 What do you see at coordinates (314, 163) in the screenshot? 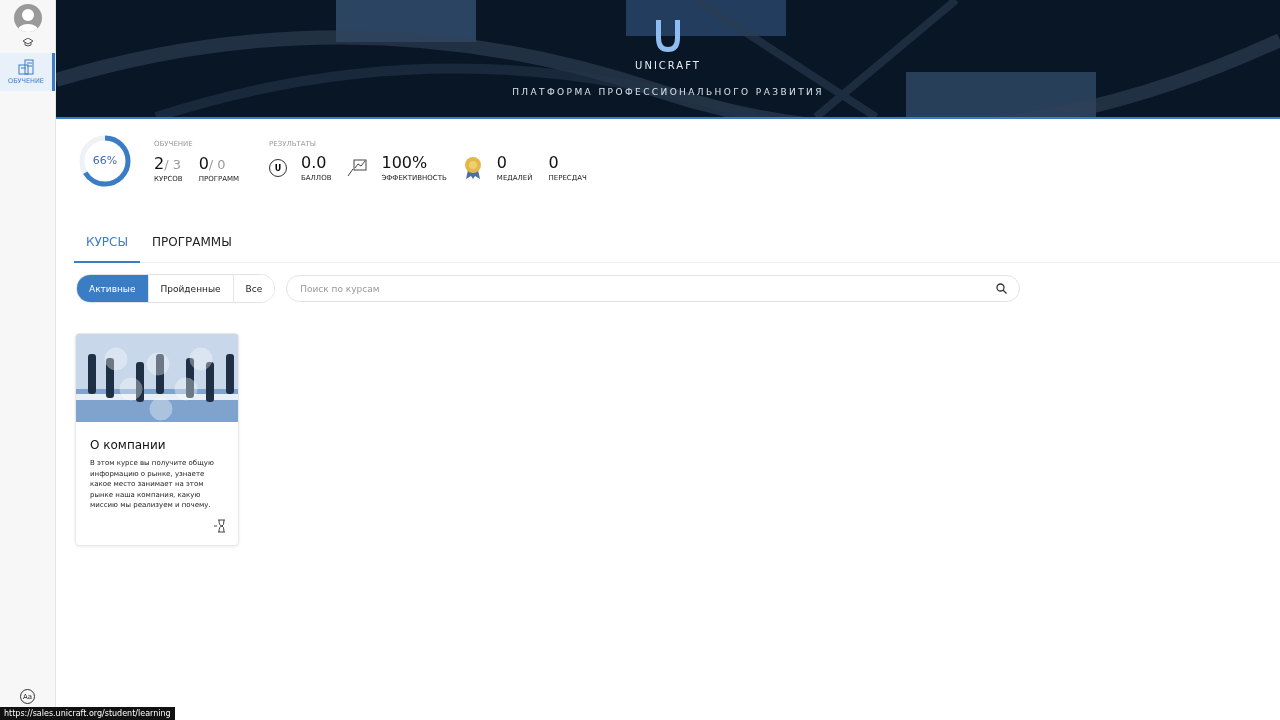
I see `stat-value: 0.0` at bounding box center [314, 163].